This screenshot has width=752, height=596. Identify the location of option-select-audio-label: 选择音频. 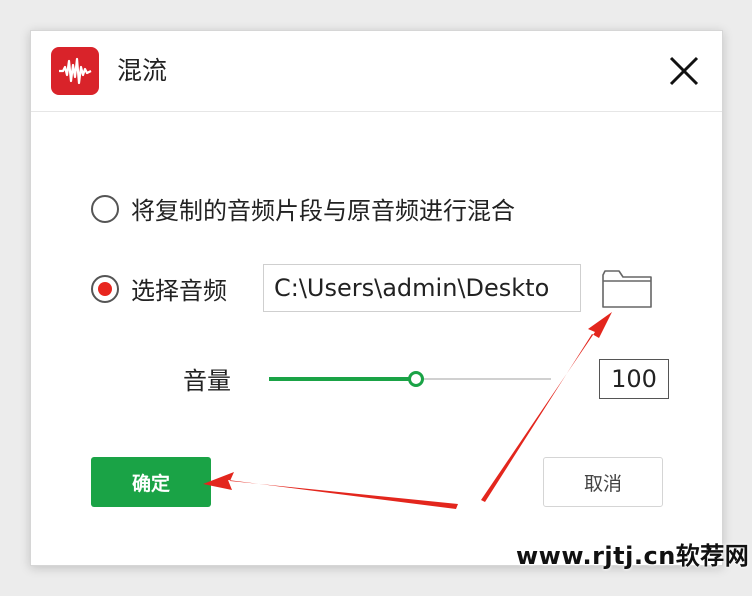
(179, 291).